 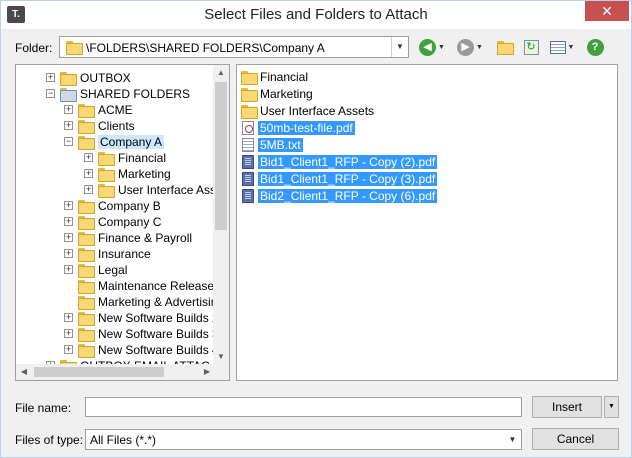 I want to click on file-name-input, so click(x=303, y=407).